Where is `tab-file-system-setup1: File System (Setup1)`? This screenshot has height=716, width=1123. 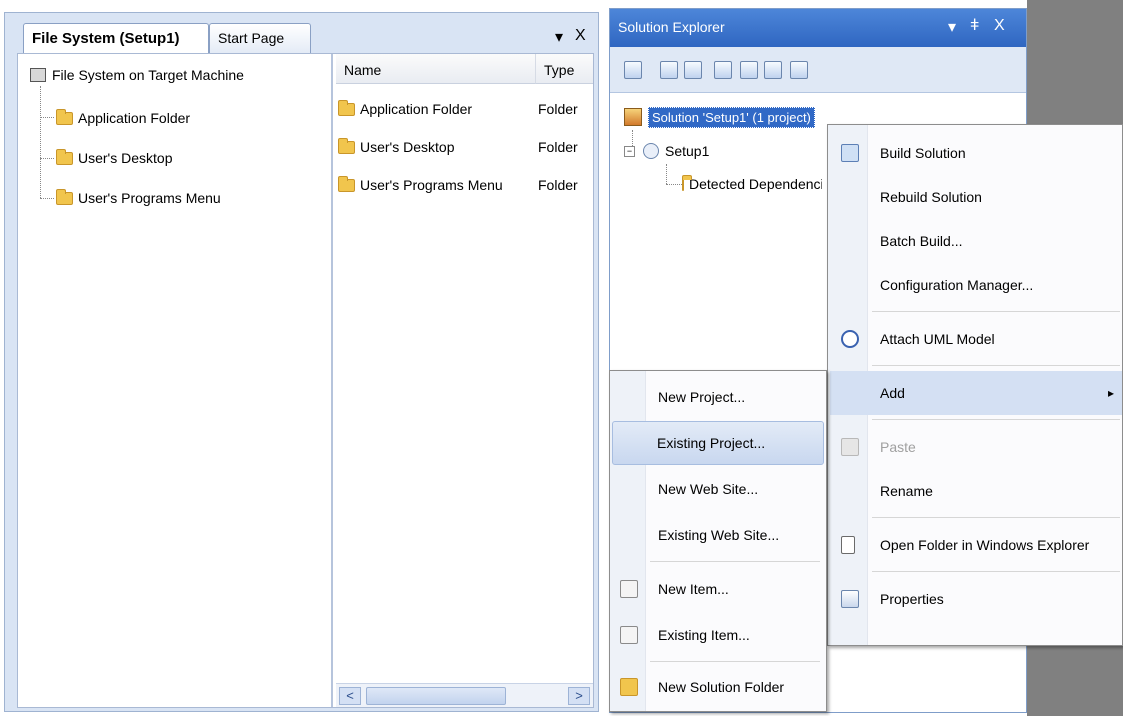
tab-file-system-setup1: File System (Setup1) is located at coordinates (116, 38).